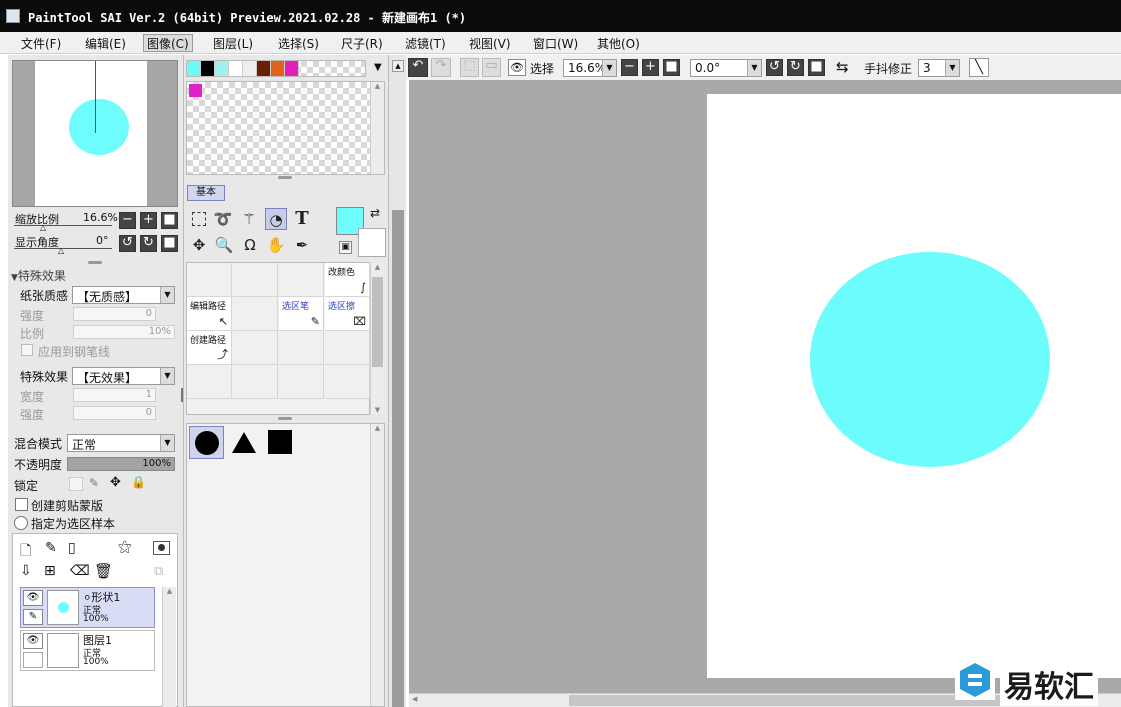  What do you see at coordinates (51, 548) in the screenshot?
I see `new-vector-layer-icon: ✎` at bounding box center [51, 548].